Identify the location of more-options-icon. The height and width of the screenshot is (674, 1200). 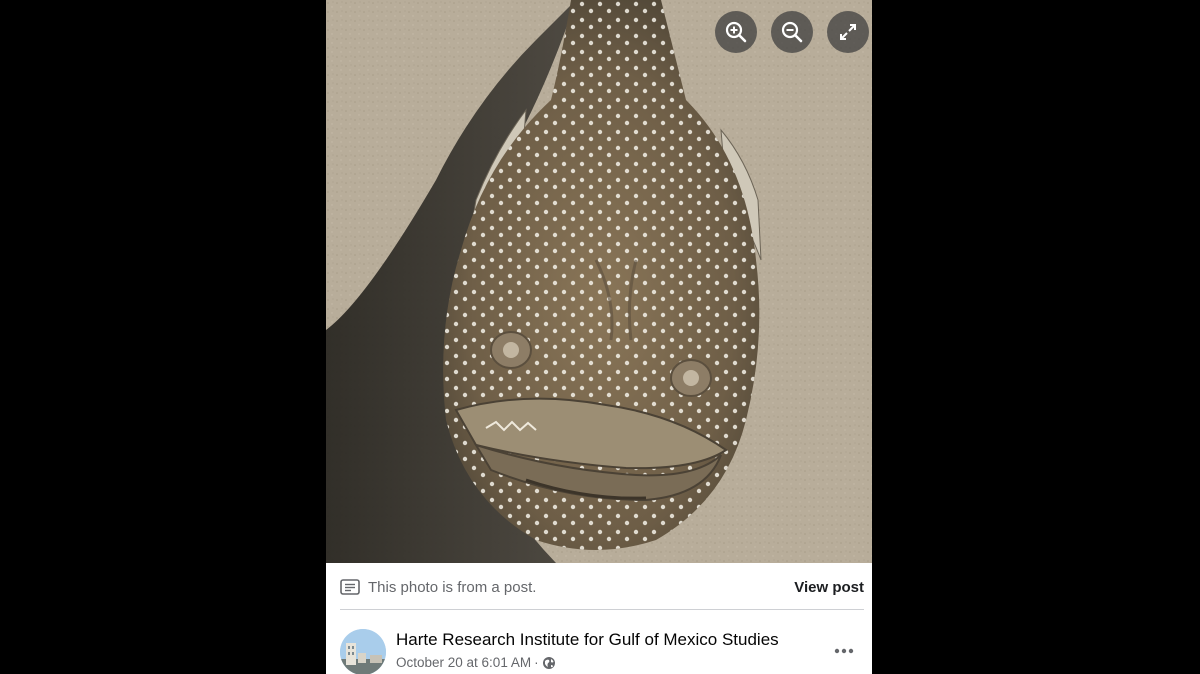
(844, 651).